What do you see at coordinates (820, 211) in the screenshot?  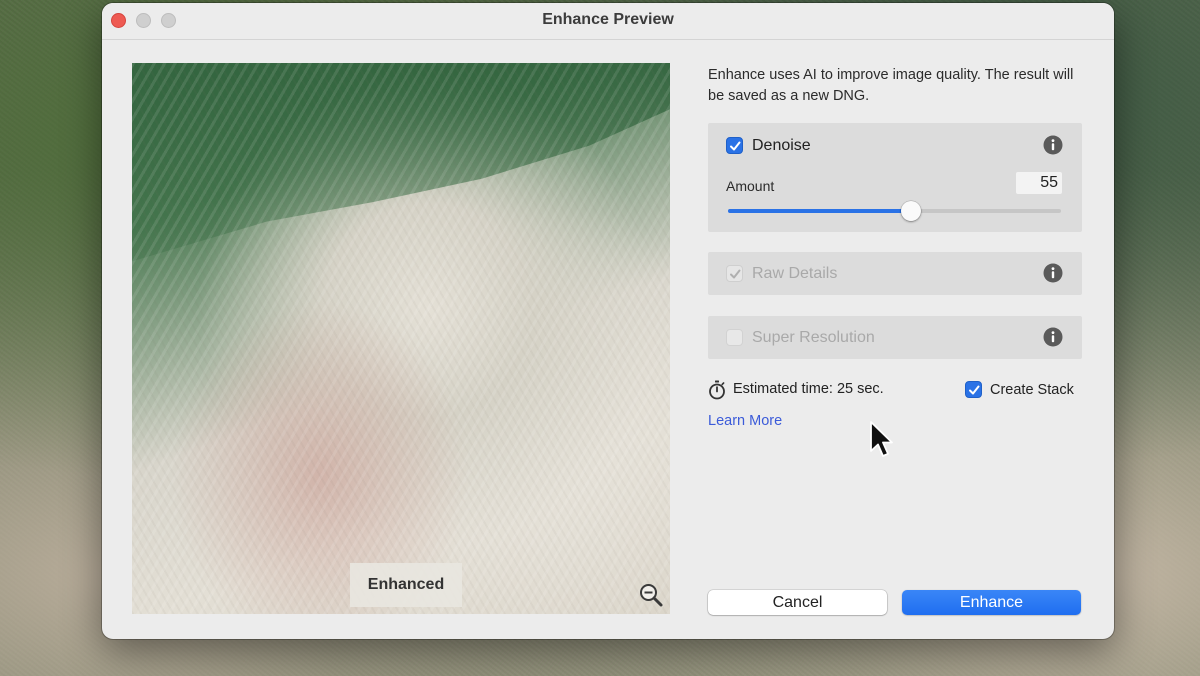 I see `slider-fill` at bounding box center [820, 211].